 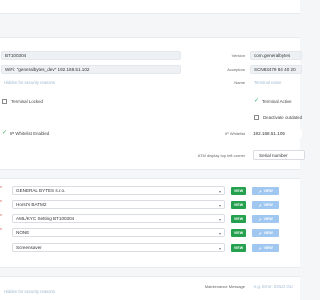 What do you see at coordinates (221, 155) in the screenshot?
I see `display-corner-label: ATM display top left corner` at bounding box center [221, 155].